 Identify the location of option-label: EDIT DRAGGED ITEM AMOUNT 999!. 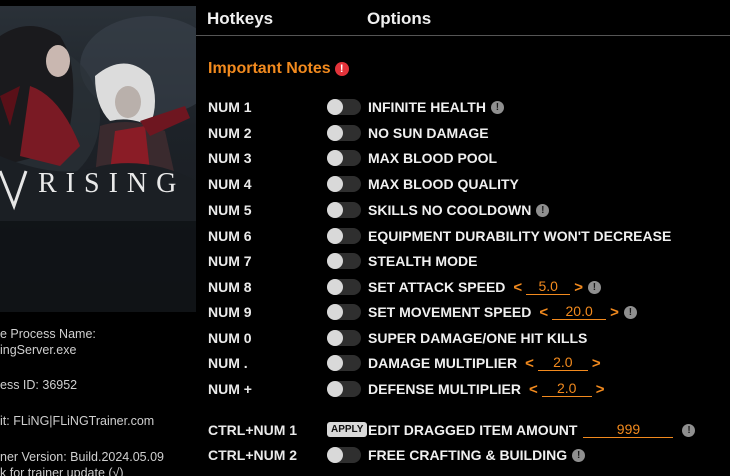
(532, 430).